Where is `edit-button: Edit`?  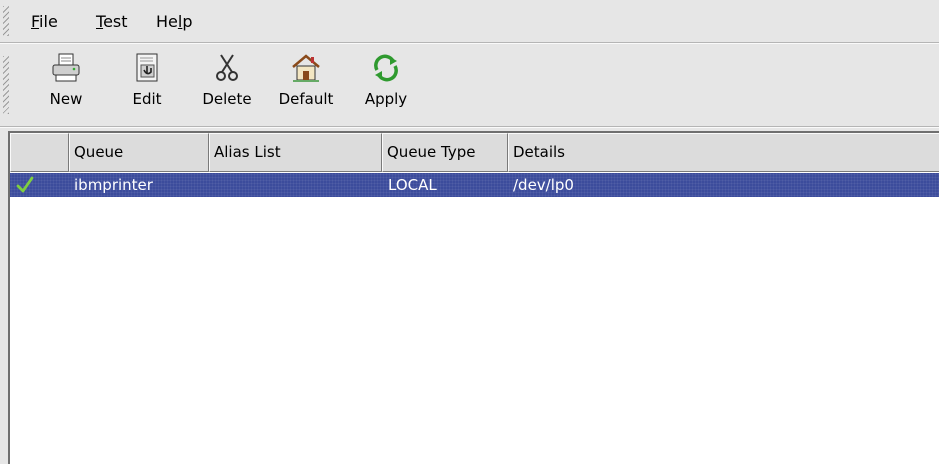 edit-button: Edit is located at coordinates (147, 87).